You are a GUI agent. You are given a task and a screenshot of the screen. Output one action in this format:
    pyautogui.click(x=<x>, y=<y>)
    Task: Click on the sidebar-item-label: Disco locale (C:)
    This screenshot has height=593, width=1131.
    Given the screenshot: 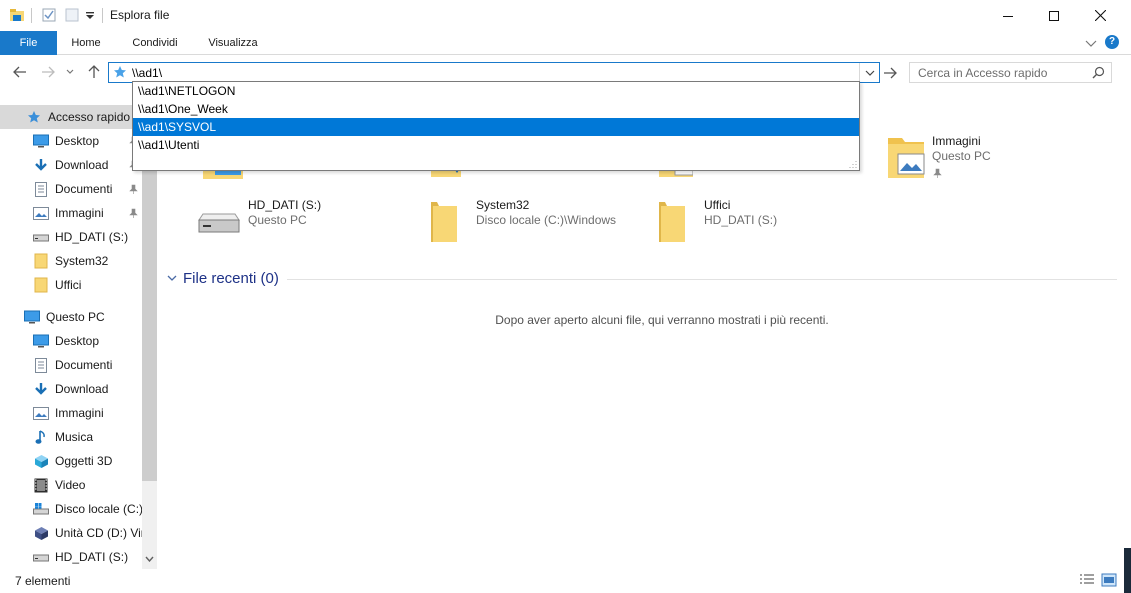 What is the action you would take?
    pyautogui.click(x=98, y=509)
    